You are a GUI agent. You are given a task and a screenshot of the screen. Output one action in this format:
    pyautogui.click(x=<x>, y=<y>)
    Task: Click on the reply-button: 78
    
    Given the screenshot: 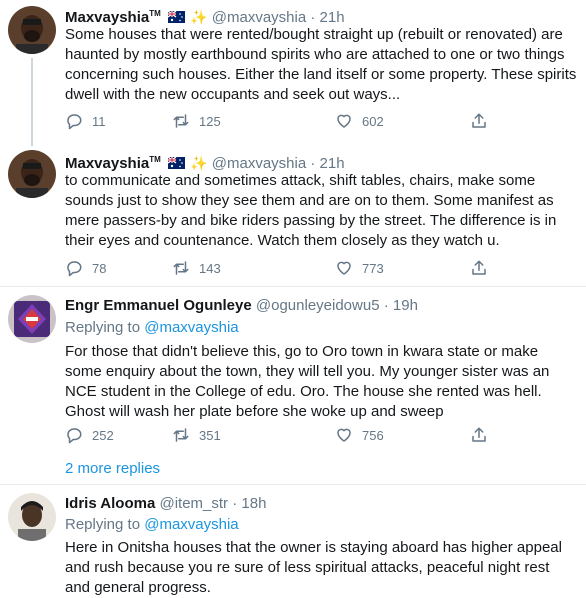 What is the action you would take?
    pyautogui.click(x=85, y=268)
    